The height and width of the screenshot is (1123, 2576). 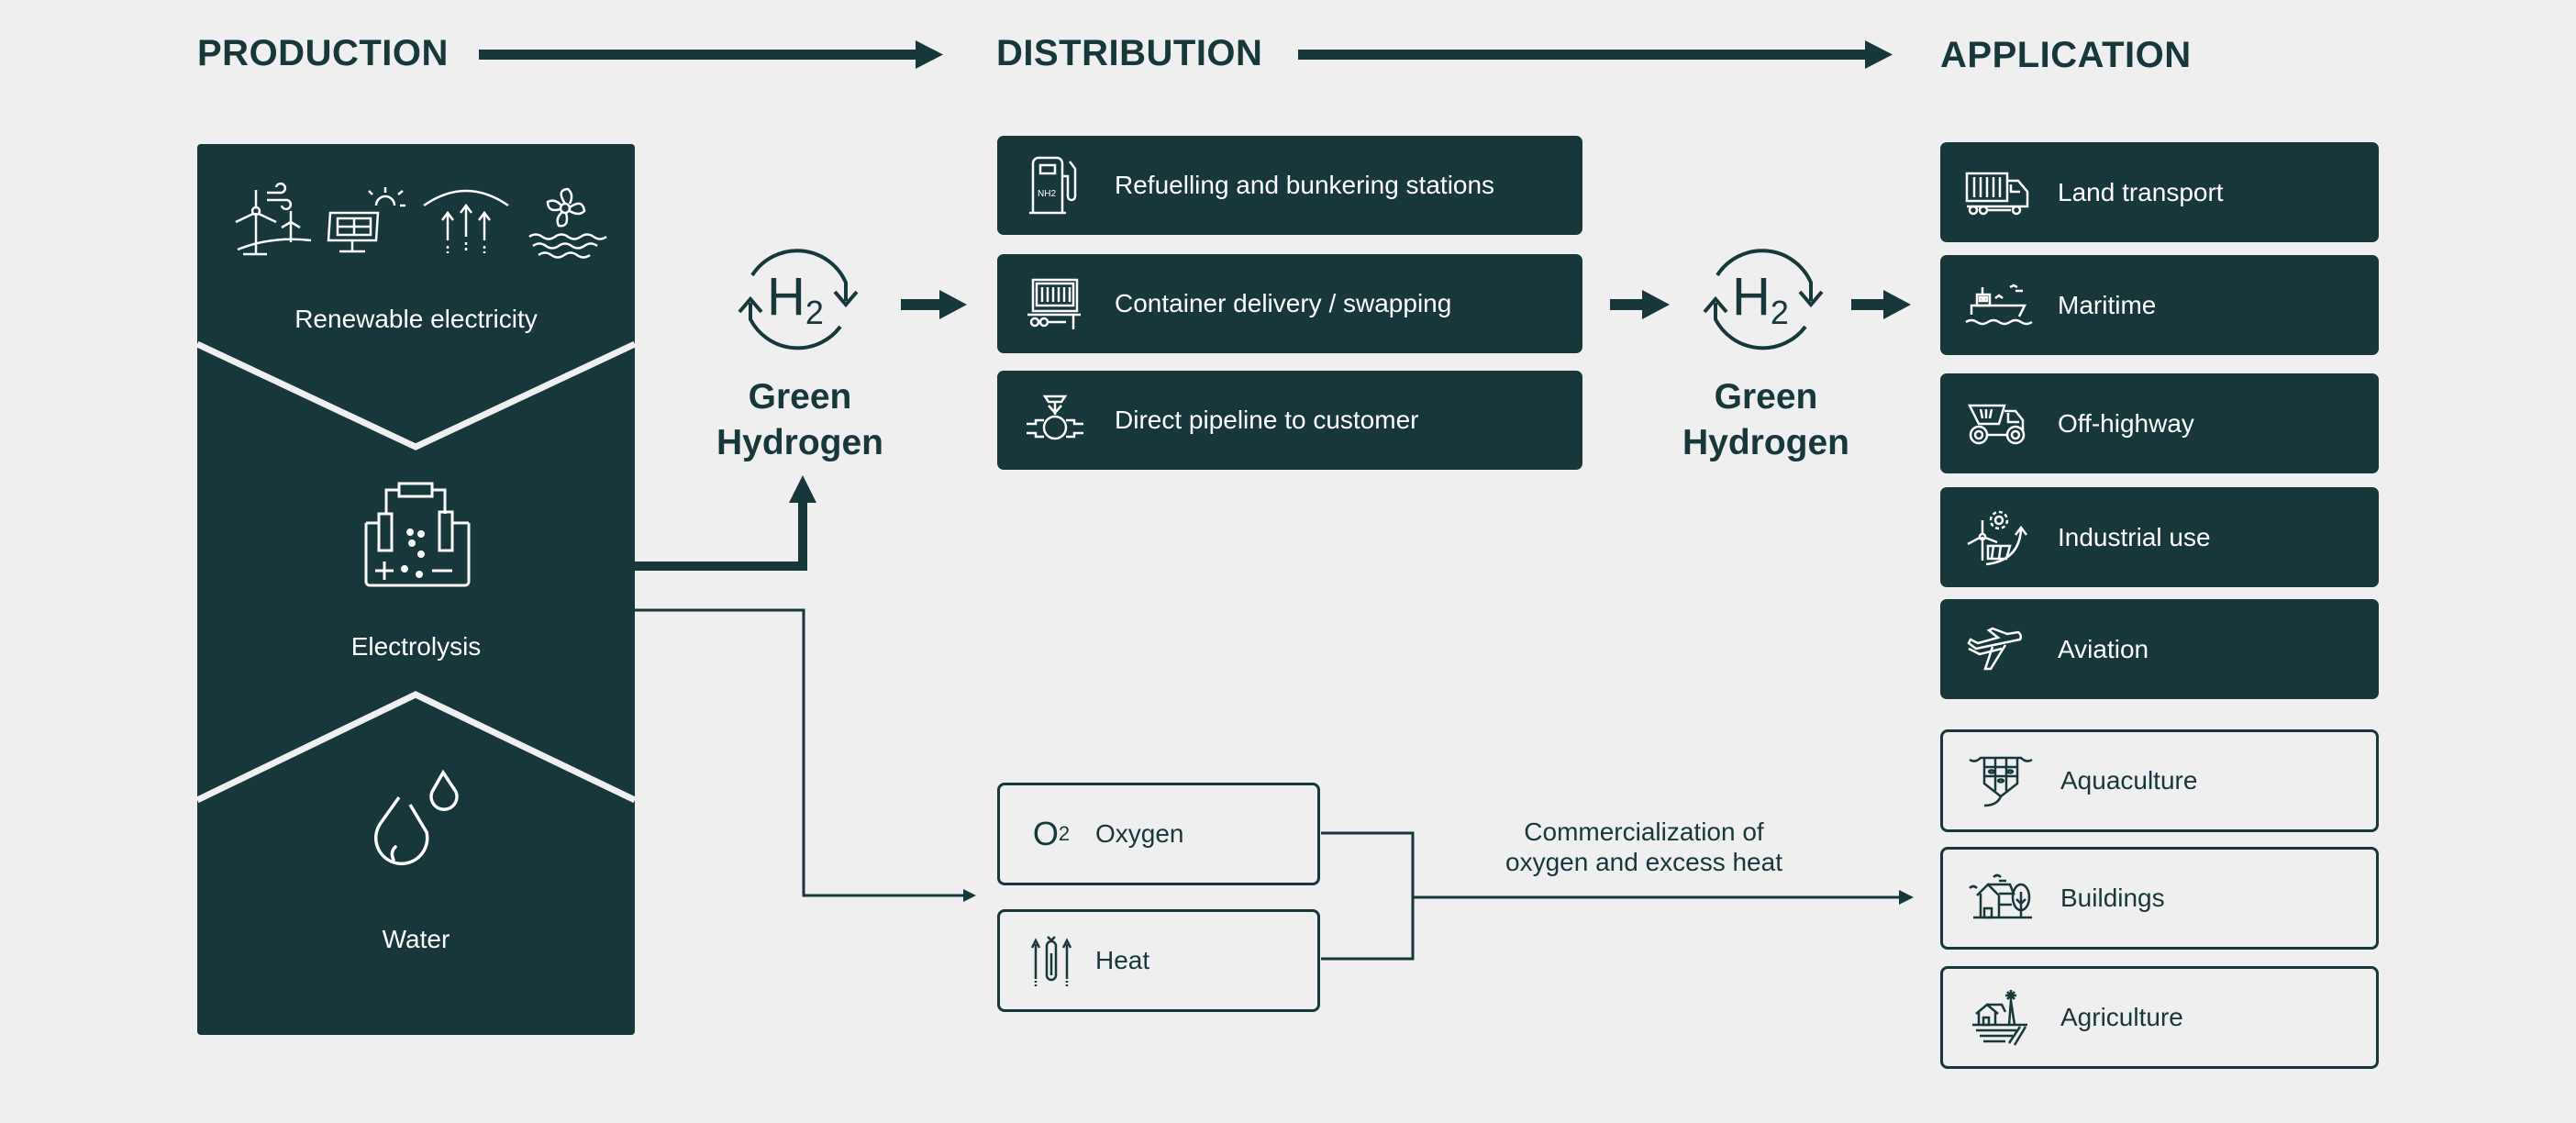 I want to click on application-item-aviation: Aviation, so click(x=2159, y=649).